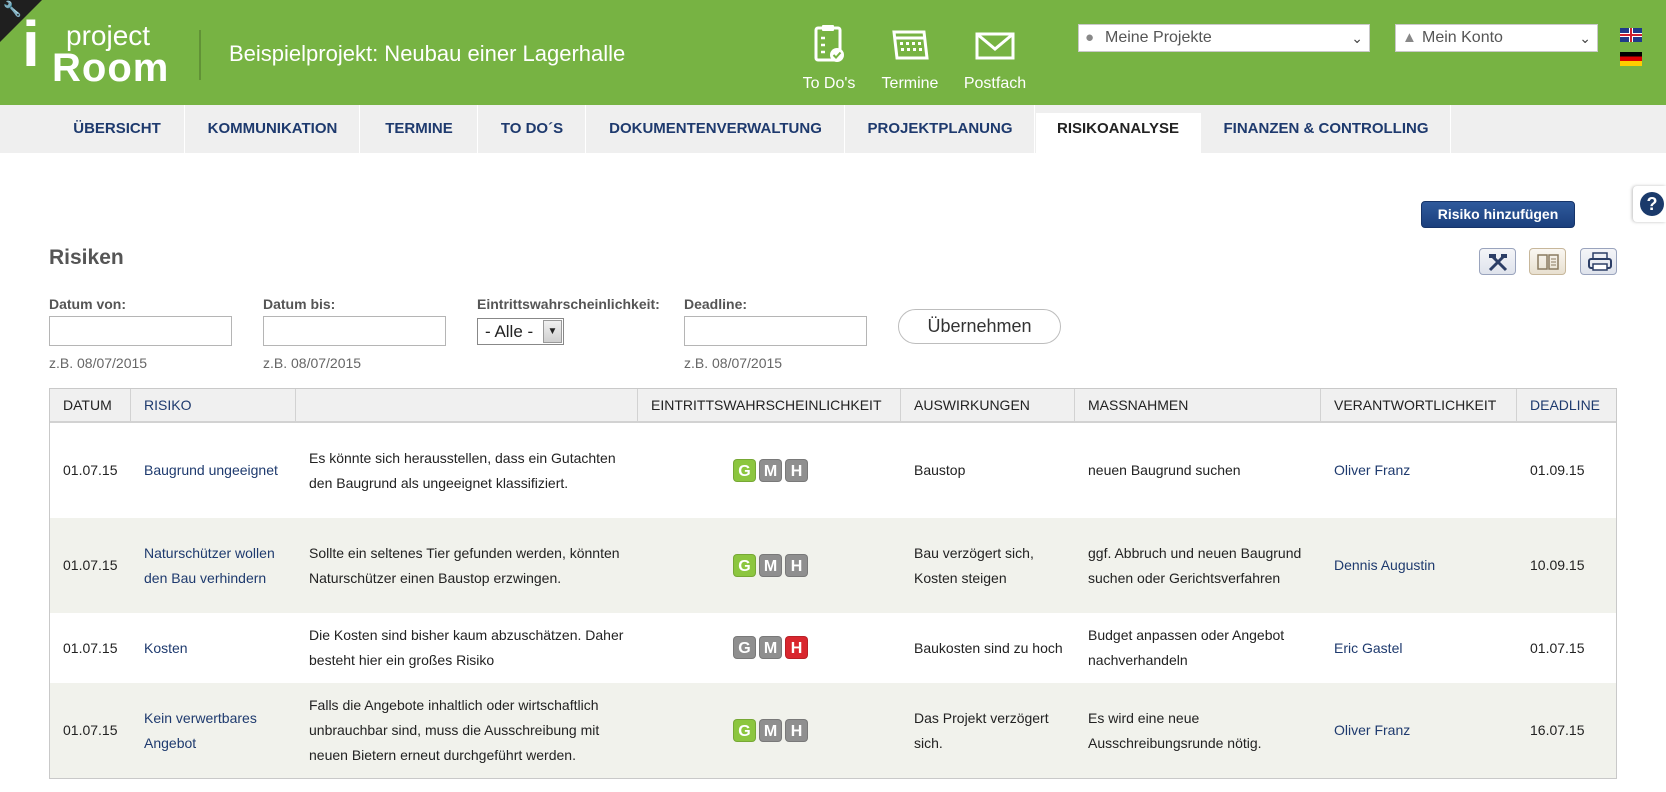  I want to click on print-icon, so click(1600, 261).